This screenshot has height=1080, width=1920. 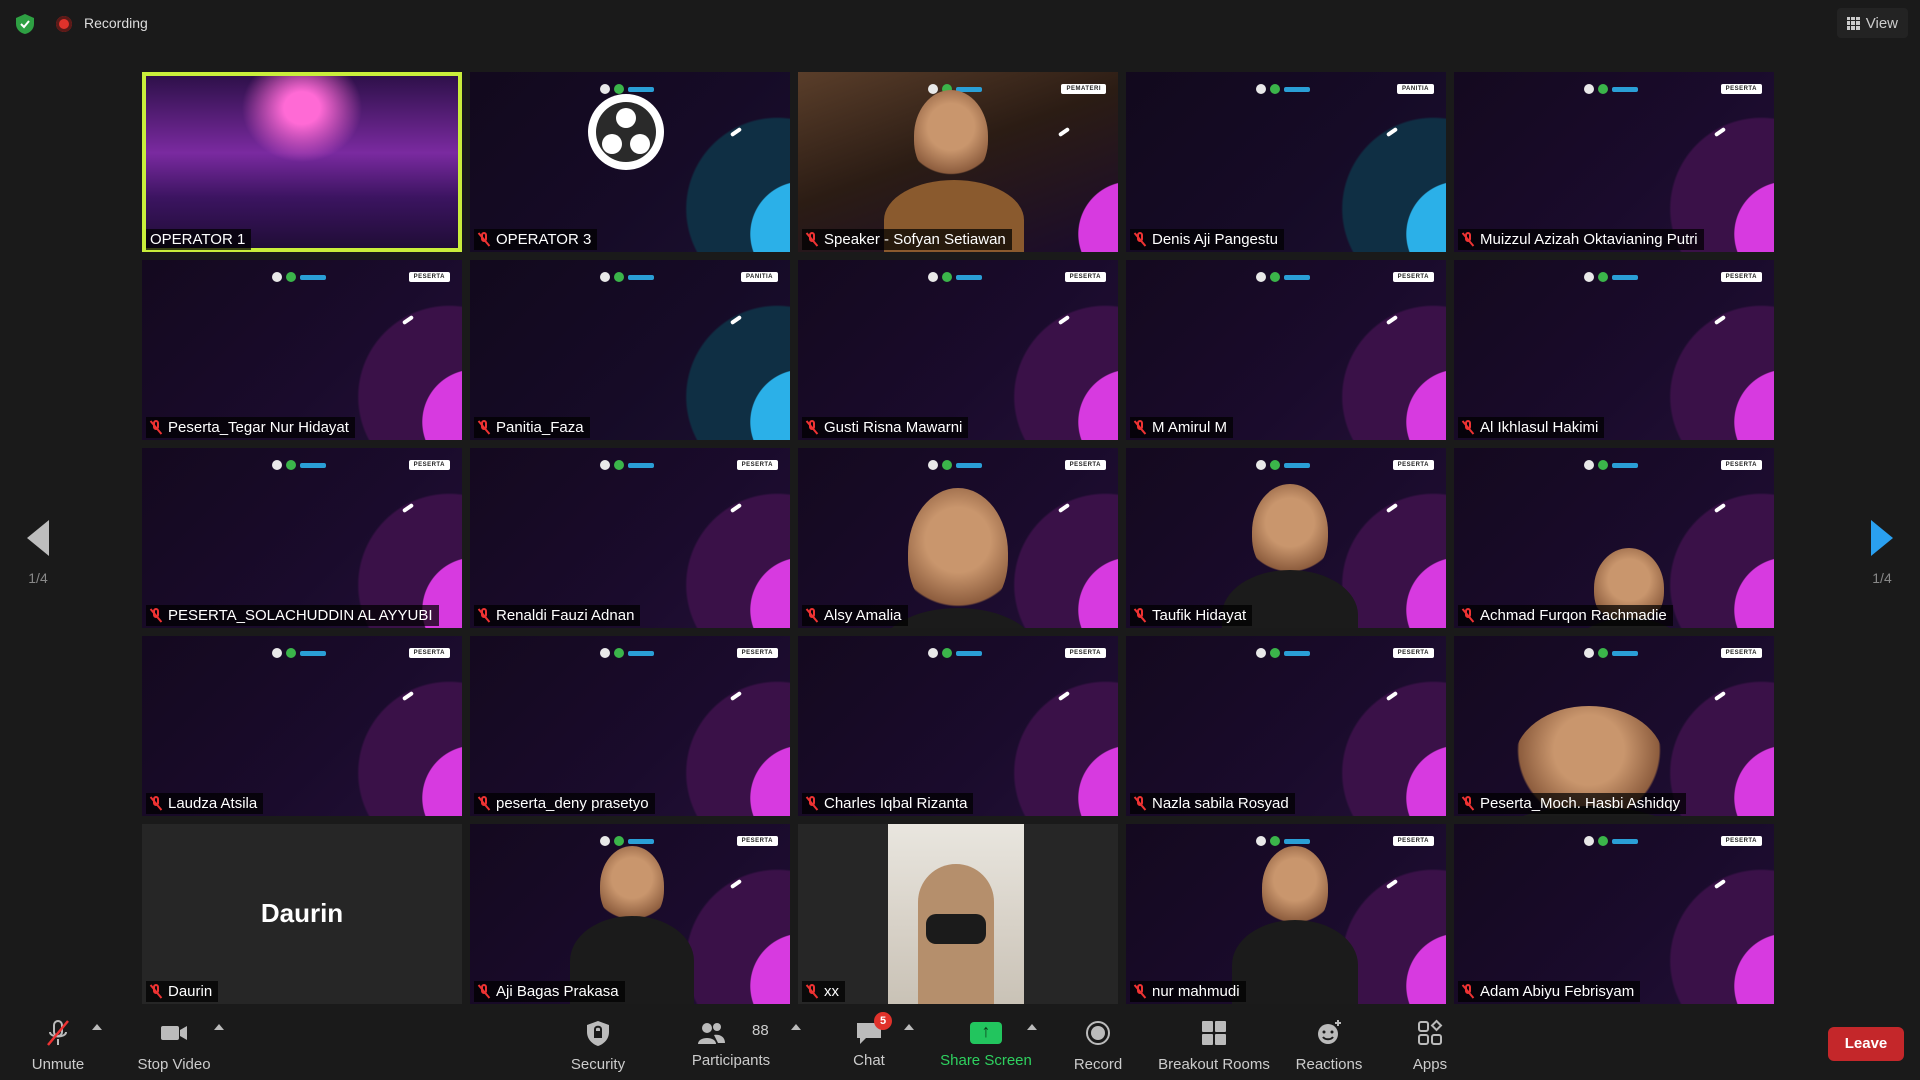 What do you see at coordinates (205, 803) in the screenshot?
I see `participant-nametag: Laudza Atsila` at bounding box center [205, 803].